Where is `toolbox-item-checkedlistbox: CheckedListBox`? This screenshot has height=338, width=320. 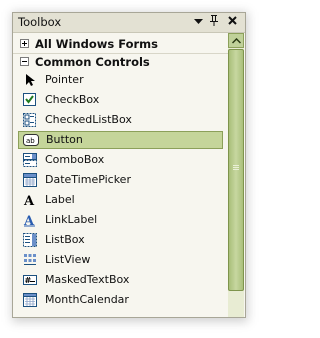
toolbox-item-checkedlistbox: CheckedListBox is located at coordinates (120, 120).